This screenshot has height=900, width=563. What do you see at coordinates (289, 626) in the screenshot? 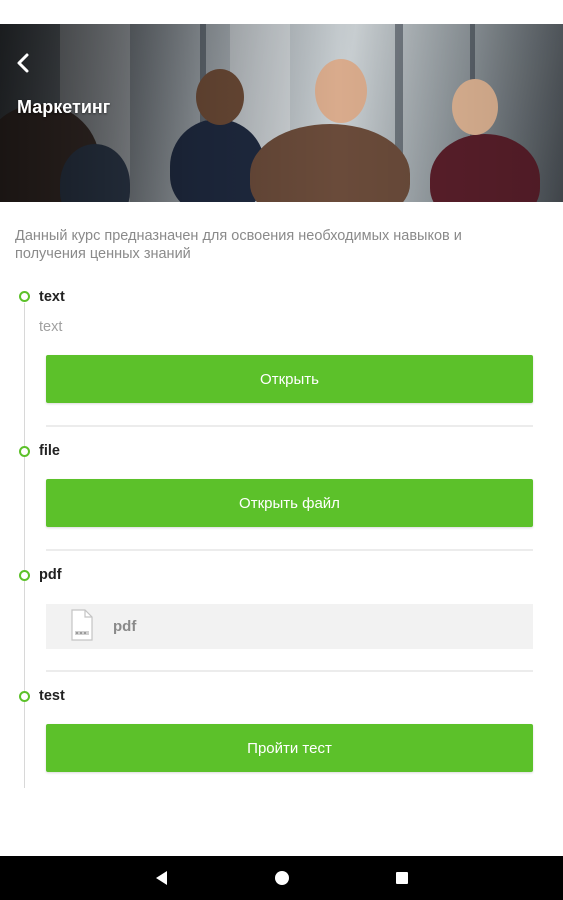
I see `pdf-file-card: pdf` at bounding box center [289, 626].